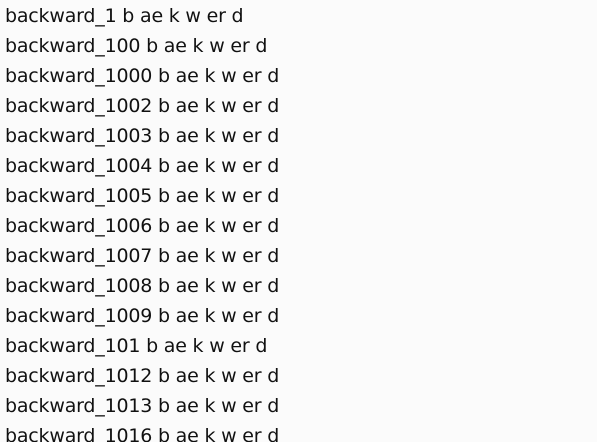 The width and height of the screenshot is (597, 442). What do you see at coordinates (142, 106) in the screenshot?
I see `text-line: backward_1002 b ae k w er d` at bounding box center [142, 106].